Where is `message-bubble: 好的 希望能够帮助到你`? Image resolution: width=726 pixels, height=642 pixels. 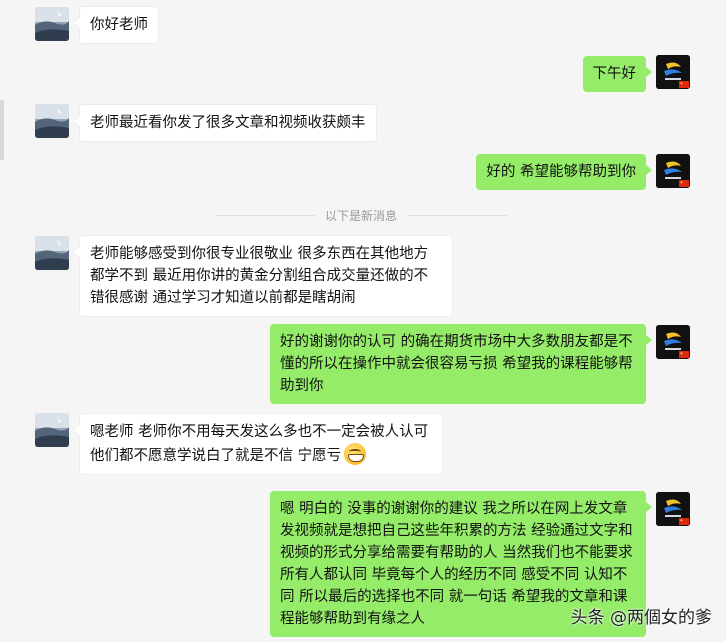
message-bubble: 好的 希望能够帮助到你 is located at coordinates (564, 172).